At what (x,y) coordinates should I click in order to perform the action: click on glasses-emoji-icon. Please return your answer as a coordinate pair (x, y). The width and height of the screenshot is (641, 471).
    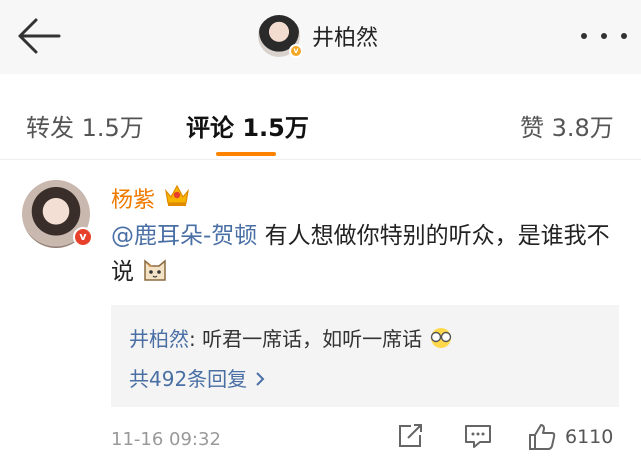
    Looking at the image, I should click on (441, 338).